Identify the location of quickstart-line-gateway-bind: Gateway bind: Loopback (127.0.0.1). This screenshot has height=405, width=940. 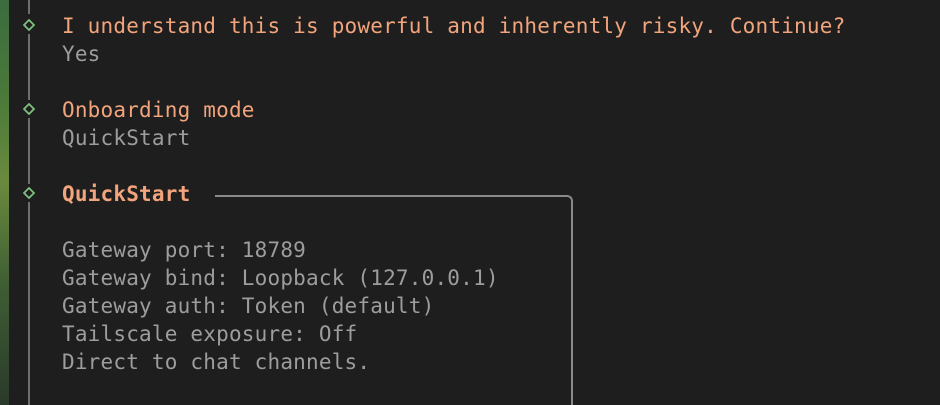
(280, 278).